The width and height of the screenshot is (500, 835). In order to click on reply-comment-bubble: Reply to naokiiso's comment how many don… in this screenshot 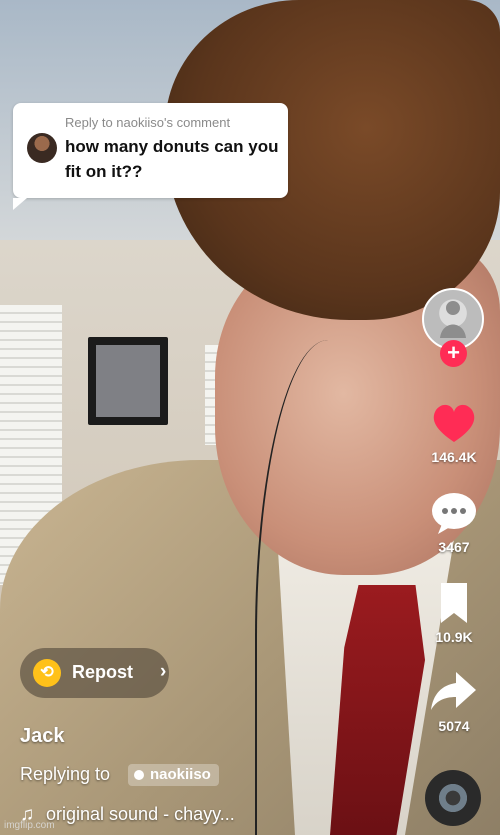, I will do `click(150, 156)`.